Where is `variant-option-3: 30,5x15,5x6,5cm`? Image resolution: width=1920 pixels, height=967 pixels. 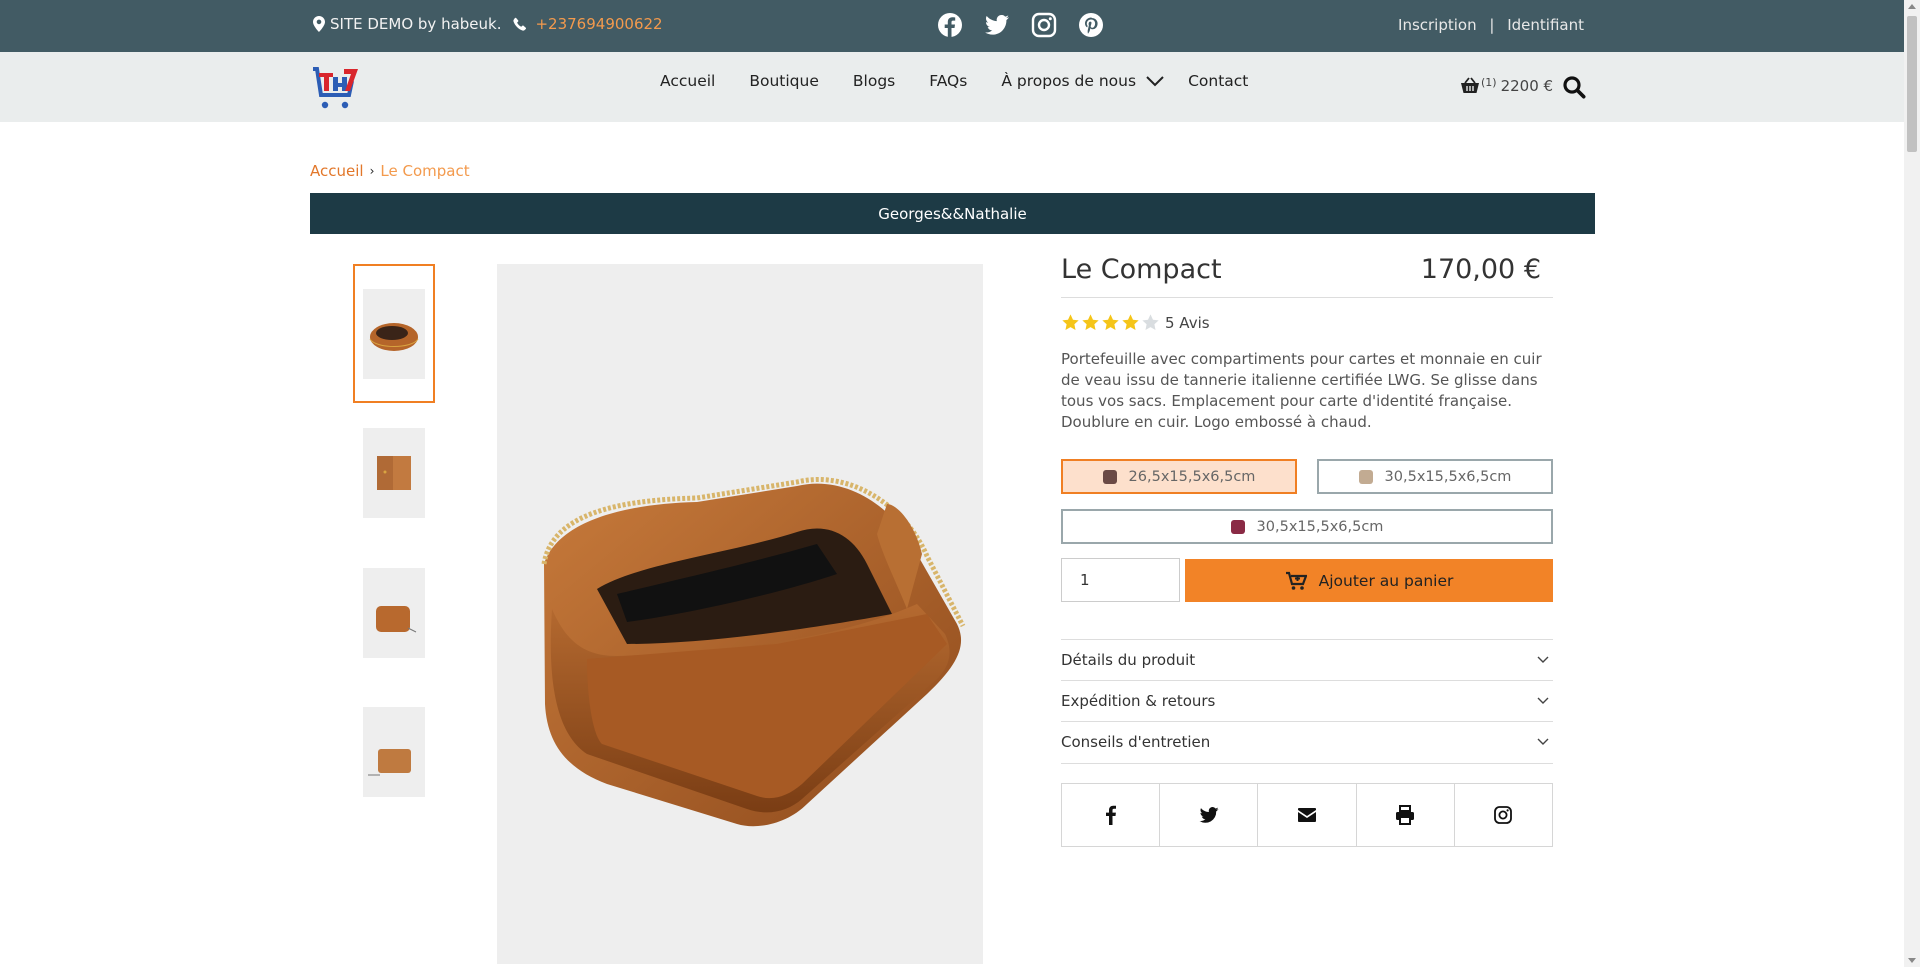 variant-option-3: 30,5x15,5x6,5cm is located at coordinates (1307, 526).